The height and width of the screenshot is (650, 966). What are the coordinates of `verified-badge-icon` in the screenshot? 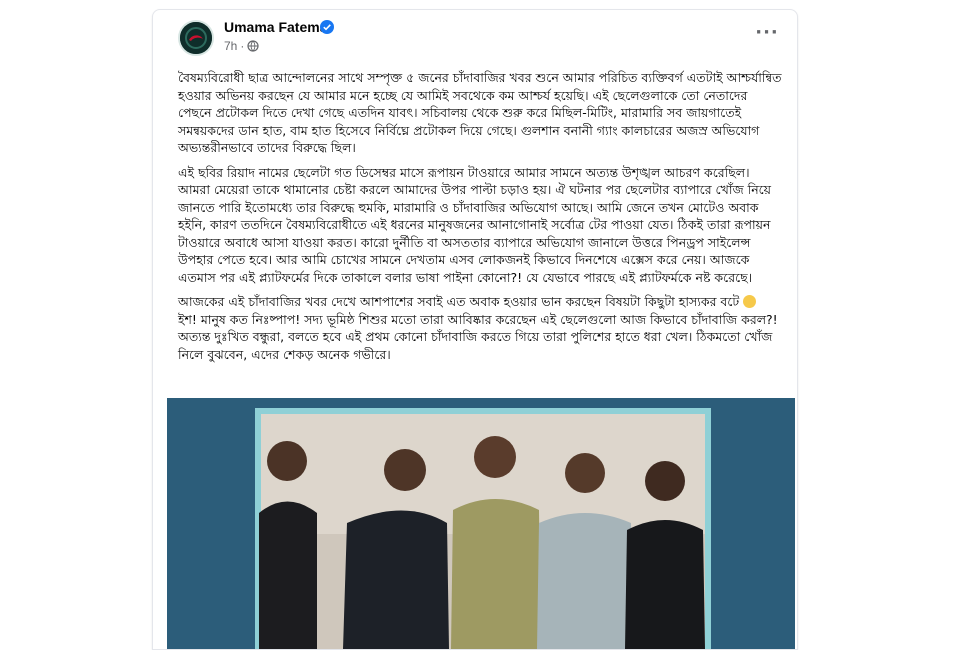 It's located at (327, 27).